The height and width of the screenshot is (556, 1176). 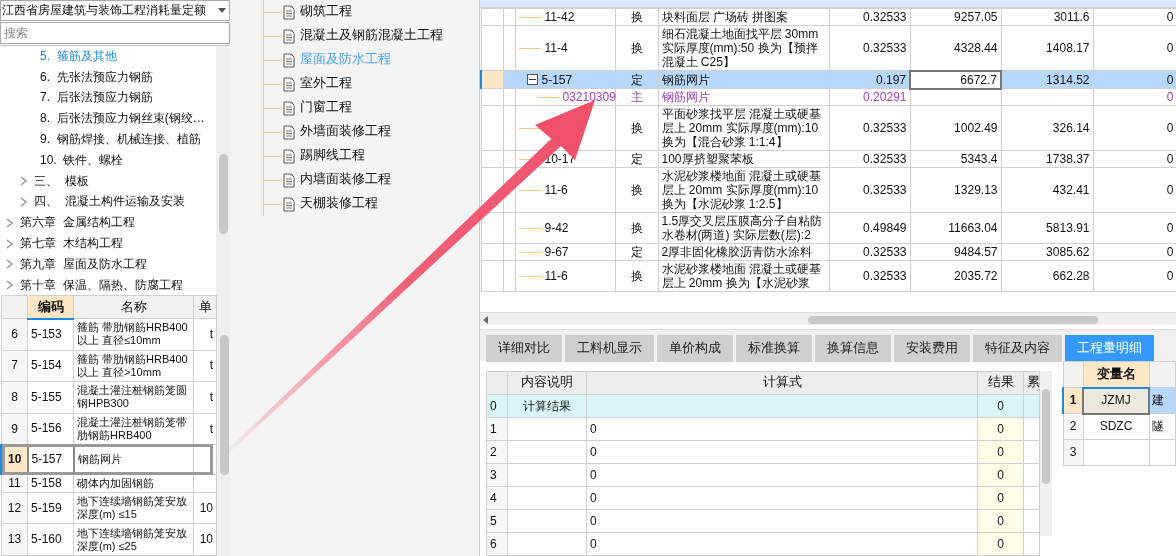 I want to click on table-cell: 5813.91, so click(x=1047, y=228).